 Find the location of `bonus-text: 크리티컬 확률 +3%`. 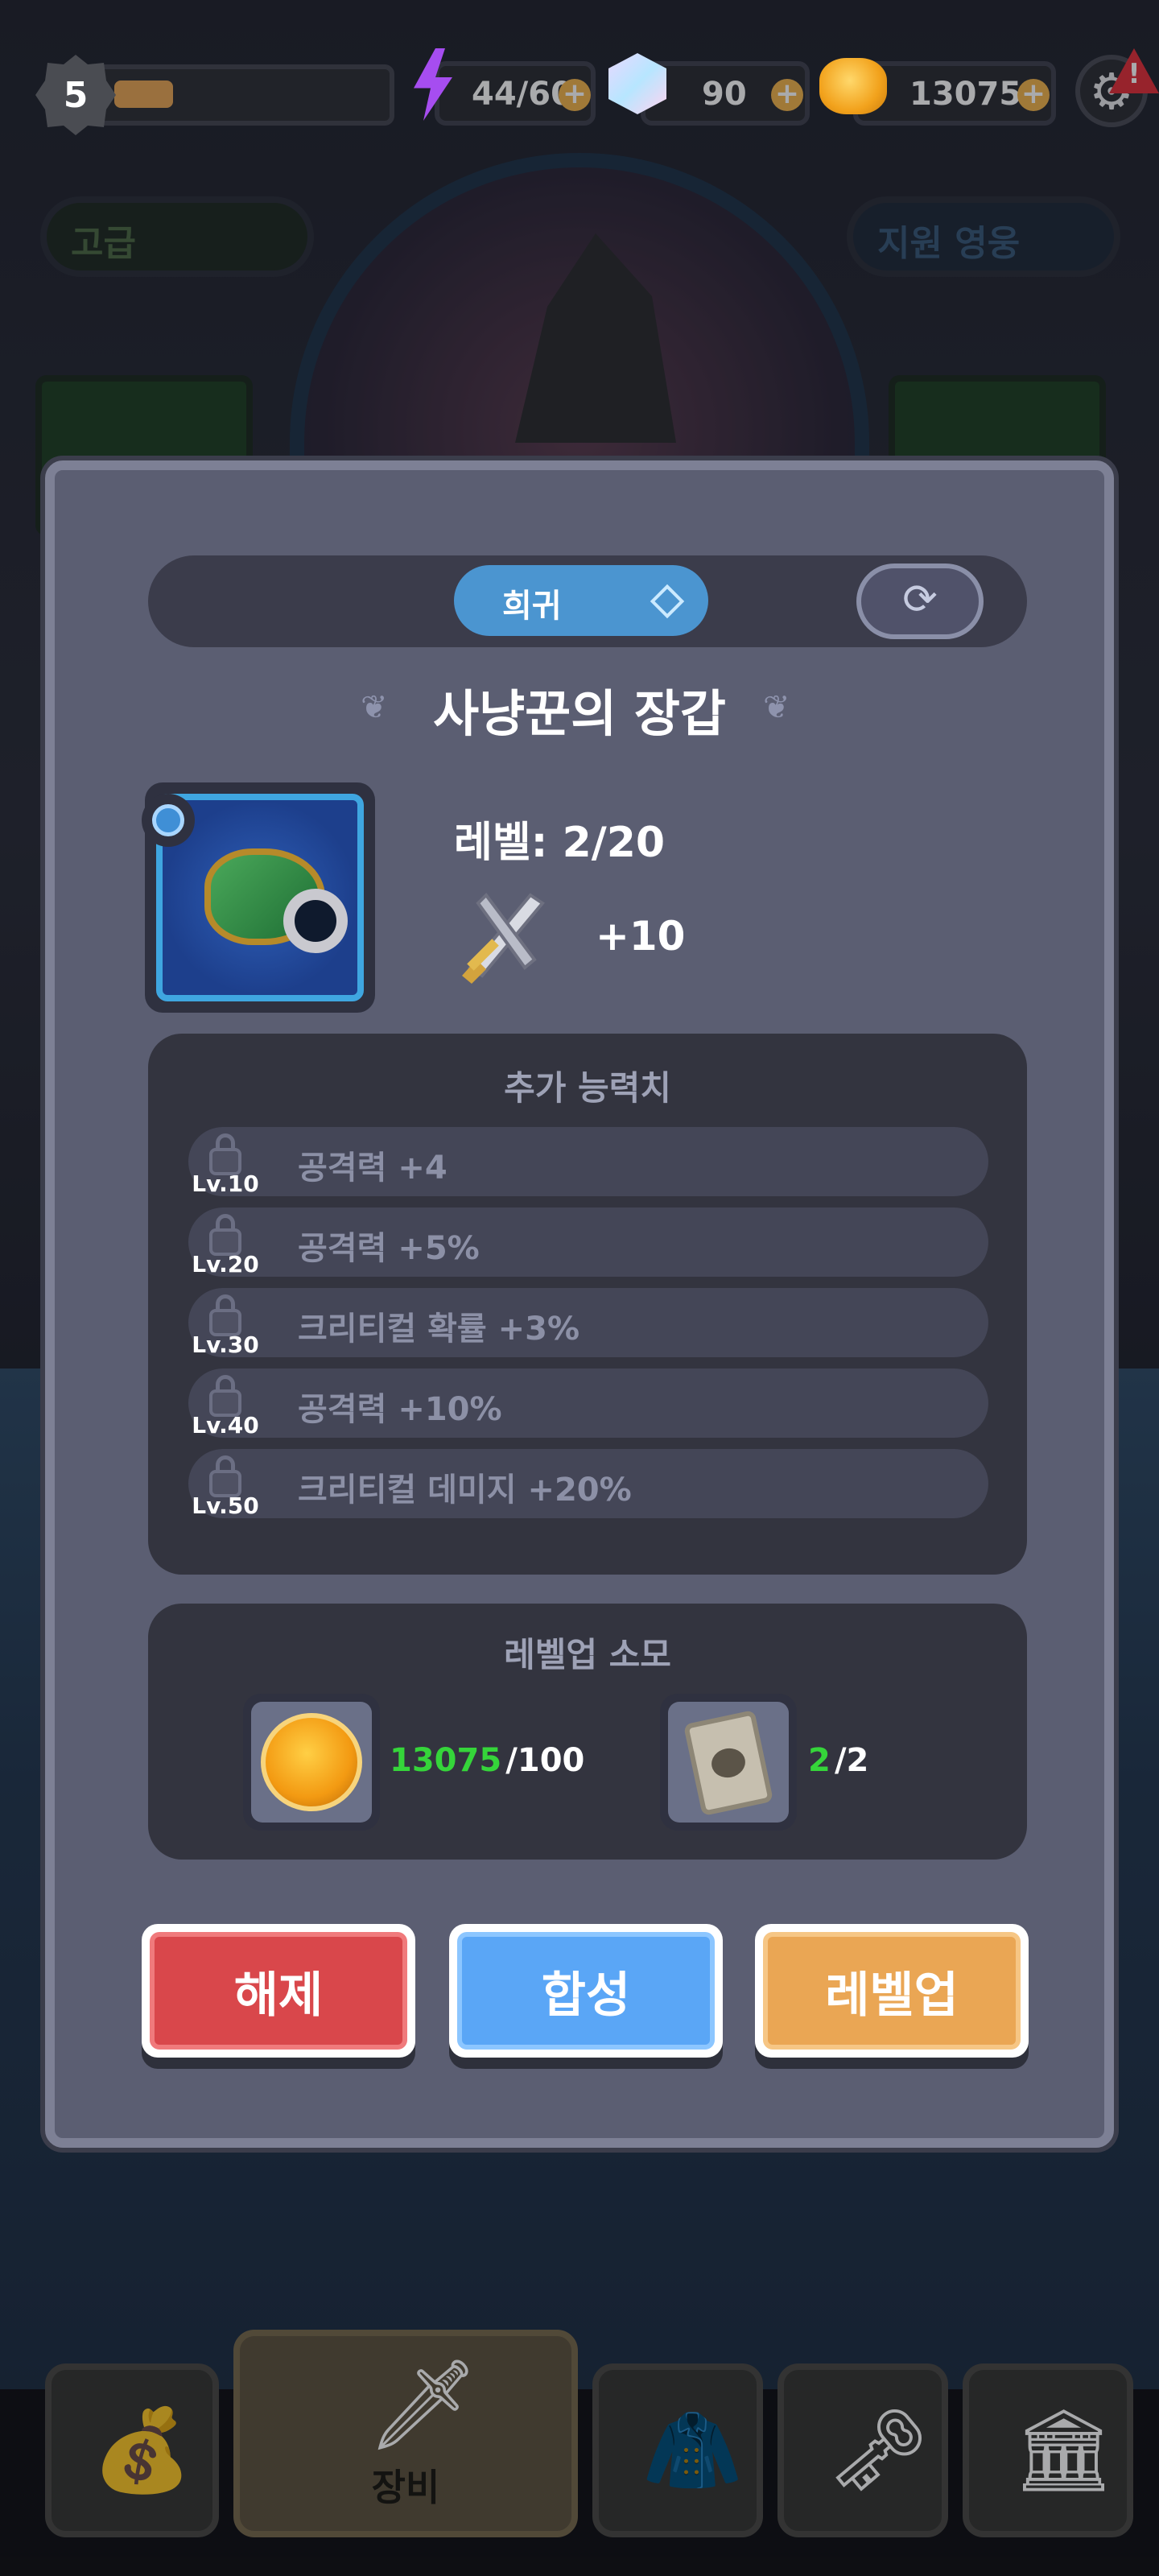

bonus-text: 크리티컬 확률 +3% is located at coordinates (439, 1329).